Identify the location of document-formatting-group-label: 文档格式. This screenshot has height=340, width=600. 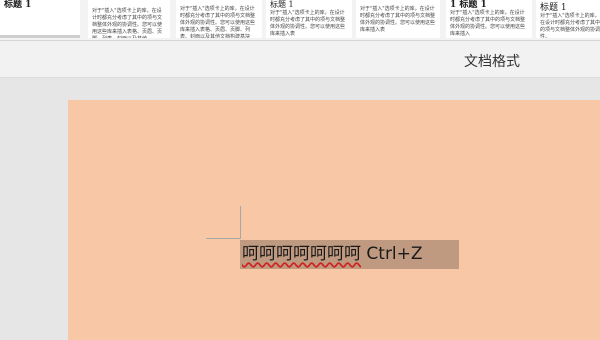
(492, 62).